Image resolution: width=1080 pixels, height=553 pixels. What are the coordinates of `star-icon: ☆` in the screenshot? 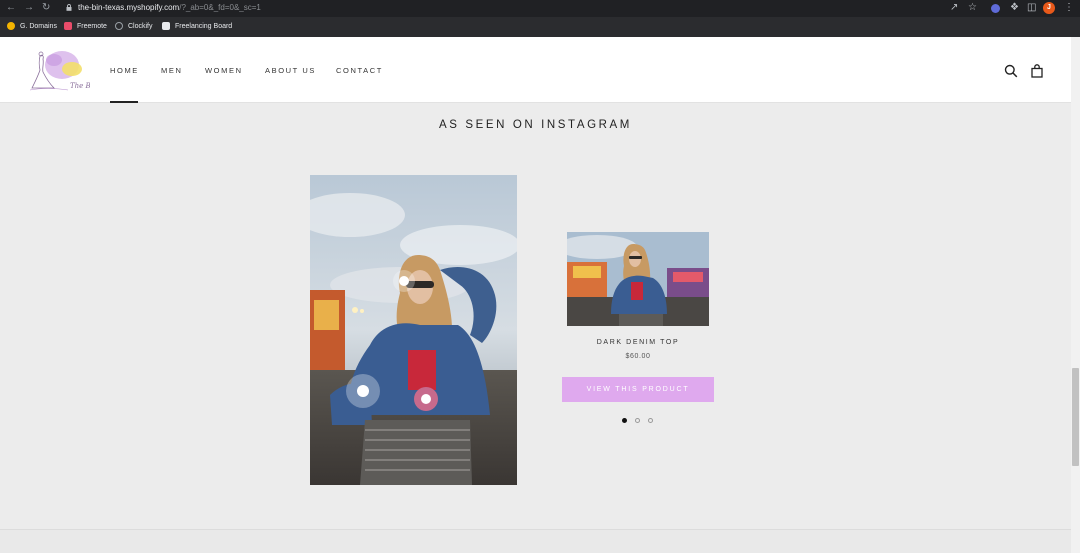 It's located at (972, 8).